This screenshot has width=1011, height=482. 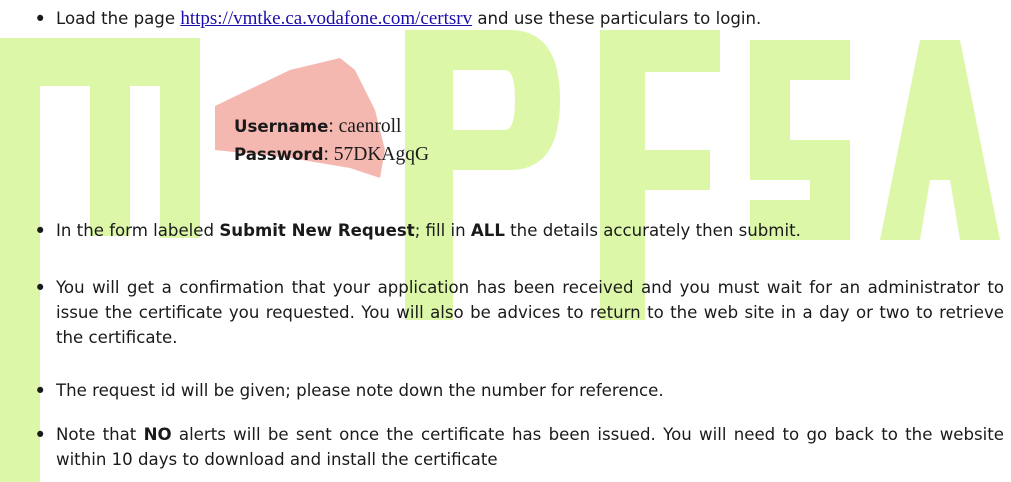 What do you see at coordinates (617, 18) in the screenshot?
I see `step-1-text-post: and use these particulars to login.` at bounding box center [617, 18].